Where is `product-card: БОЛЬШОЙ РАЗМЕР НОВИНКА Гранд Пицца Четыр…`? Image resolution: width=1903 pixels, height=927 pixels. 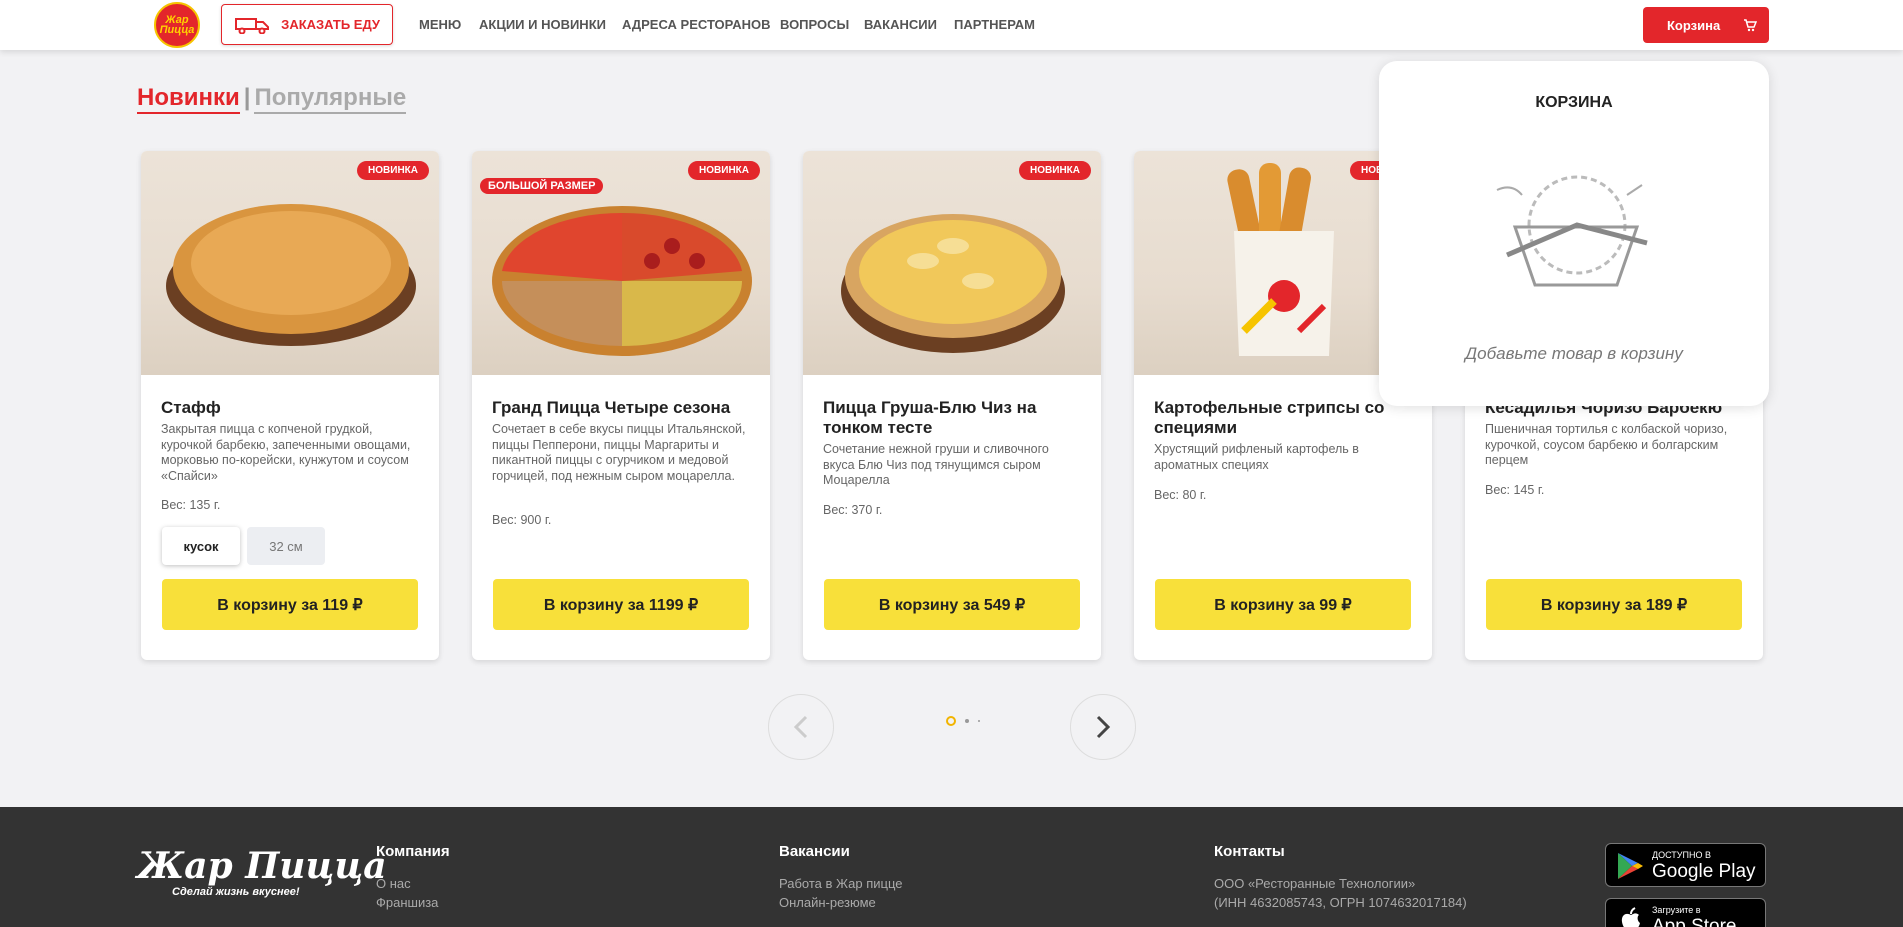
product-card: БОЛЬШОЙ РАЗМЕР НОВИНКА Гранд Пицца Четыр… is located at coordinates (621, 405).